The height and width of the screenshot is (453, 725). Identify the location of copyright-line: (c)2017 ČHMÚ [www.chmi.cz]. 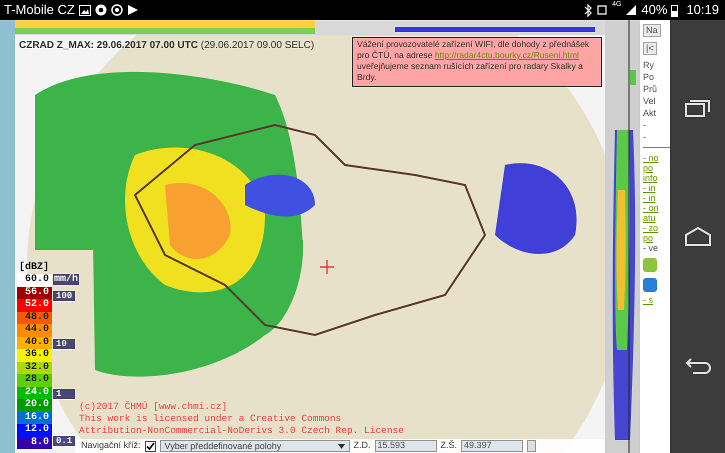
(153, 407).